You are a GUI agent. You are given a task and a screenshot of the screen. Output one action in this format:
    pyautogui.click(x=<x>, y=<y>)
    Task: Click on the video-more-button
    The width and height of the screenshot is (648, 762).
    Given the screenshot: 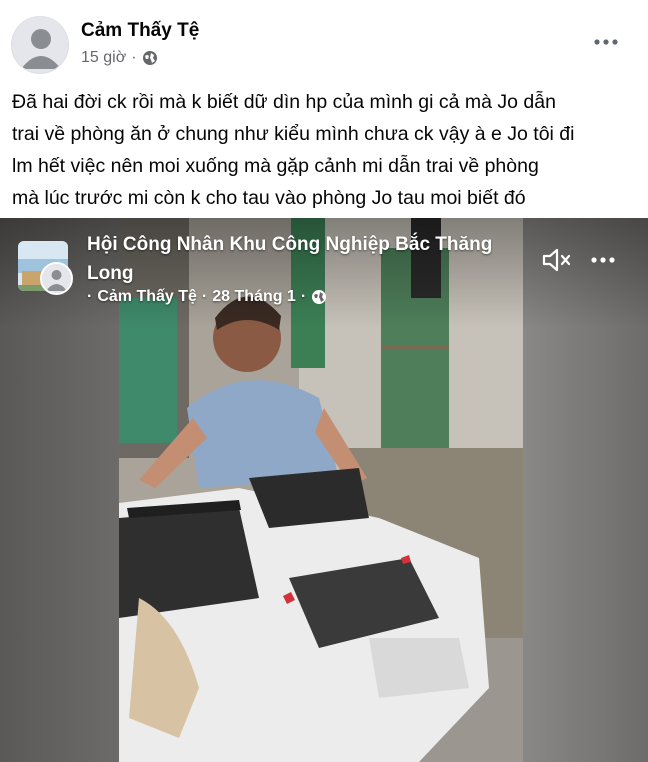 What is the action you would take?
    pyautogui.click(x=603, y=260)
    